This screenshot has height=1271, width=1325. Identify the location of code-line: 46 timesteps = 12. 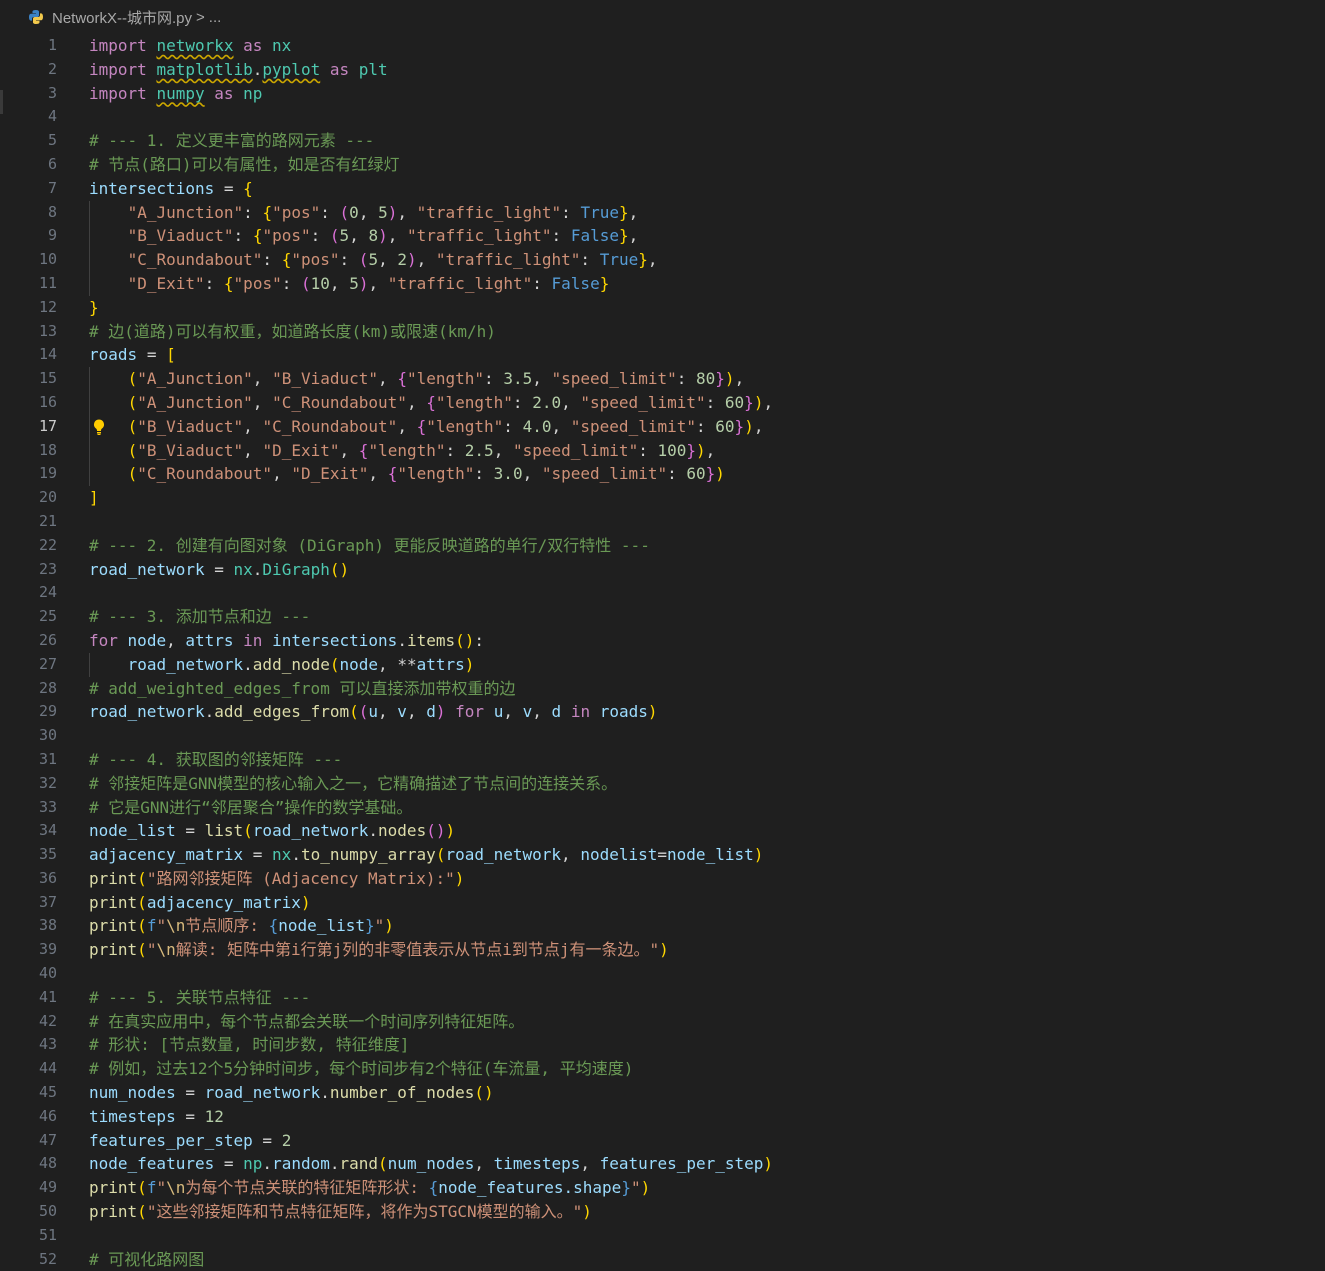
(662, 1117).